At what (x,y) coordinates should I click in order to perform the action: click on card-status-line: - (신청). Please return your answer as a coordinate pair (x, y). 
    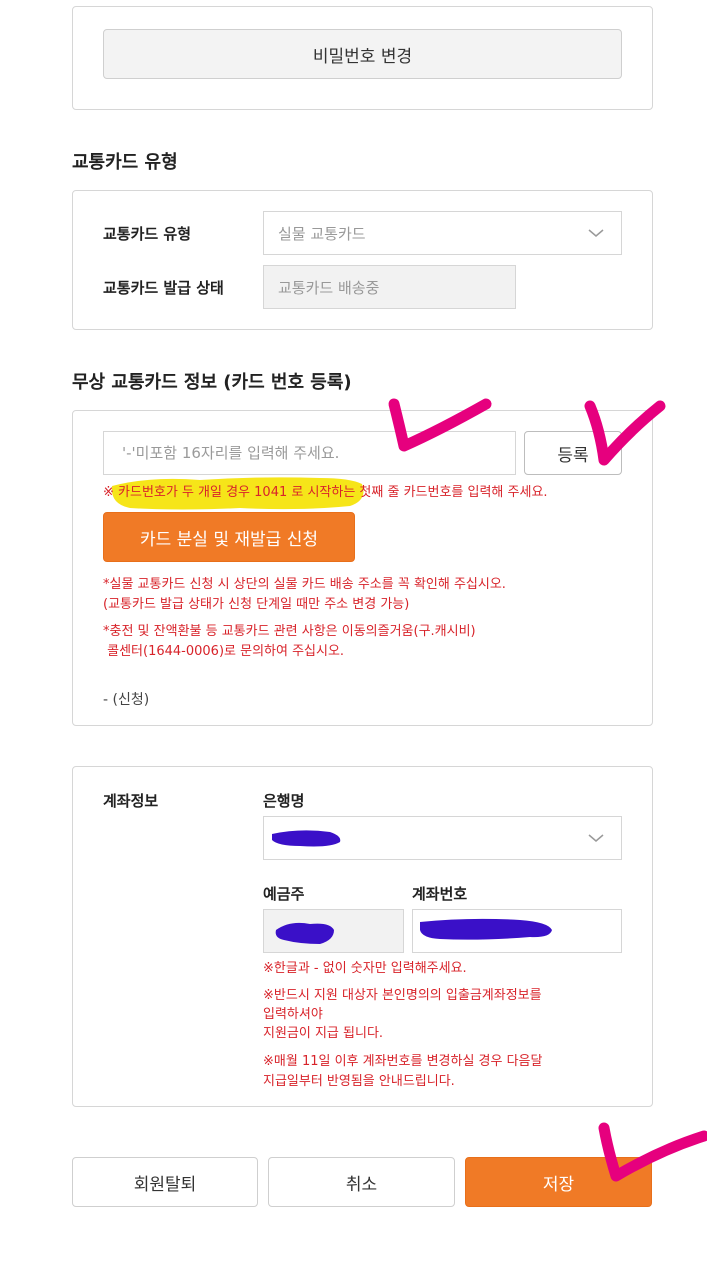
    Looking at the image, I should click on (126, 700).